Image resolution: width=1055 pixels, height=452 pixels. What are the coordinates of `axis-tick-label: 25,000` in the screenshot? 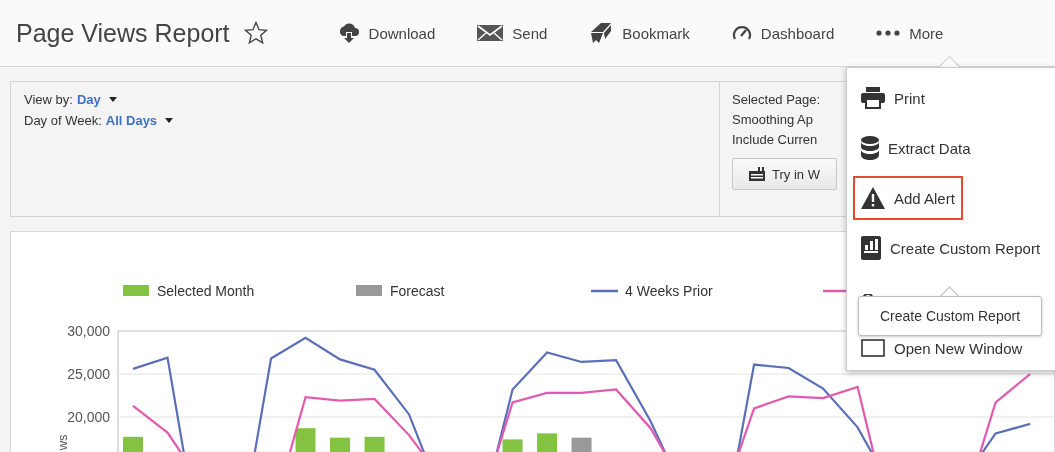 It's located at (88, 374).